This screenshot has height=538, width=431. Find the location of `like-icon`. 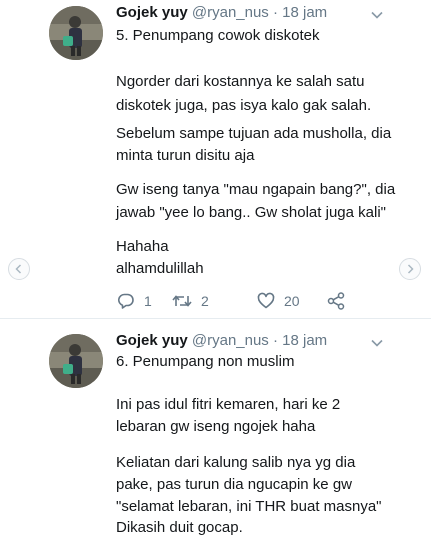

like-icon is located at coordinates (266, 300).